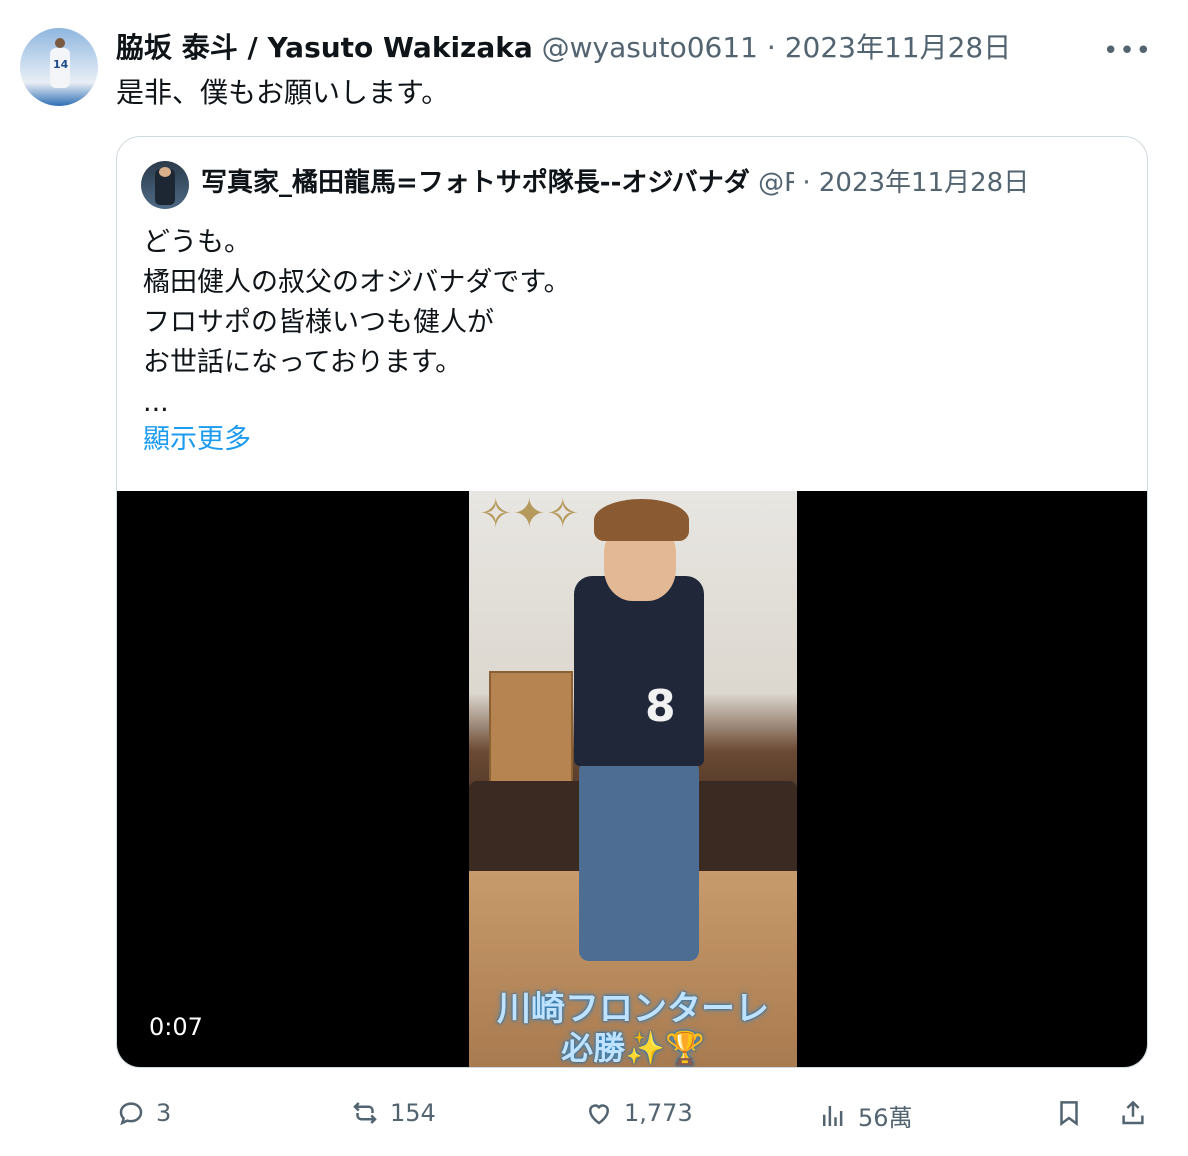  What do you see at coordinates (1069, 1114) in the screenshot?
I see `bookmark-icon` at bounding box center [1069, 1114].